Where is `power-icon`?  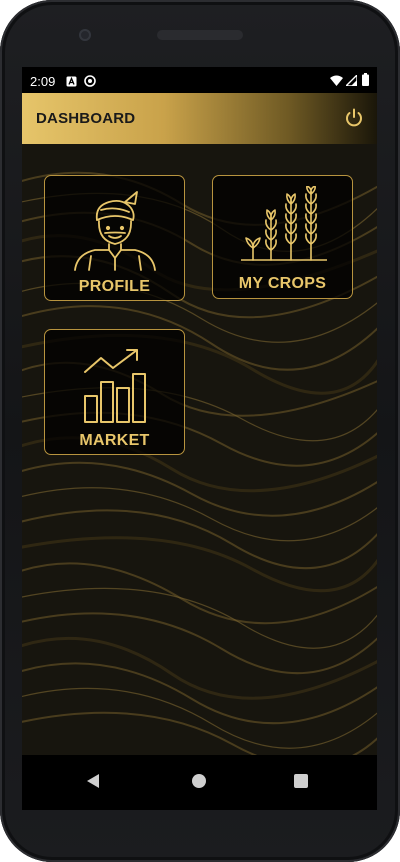
power-icon is located at coordinates (354, 117).